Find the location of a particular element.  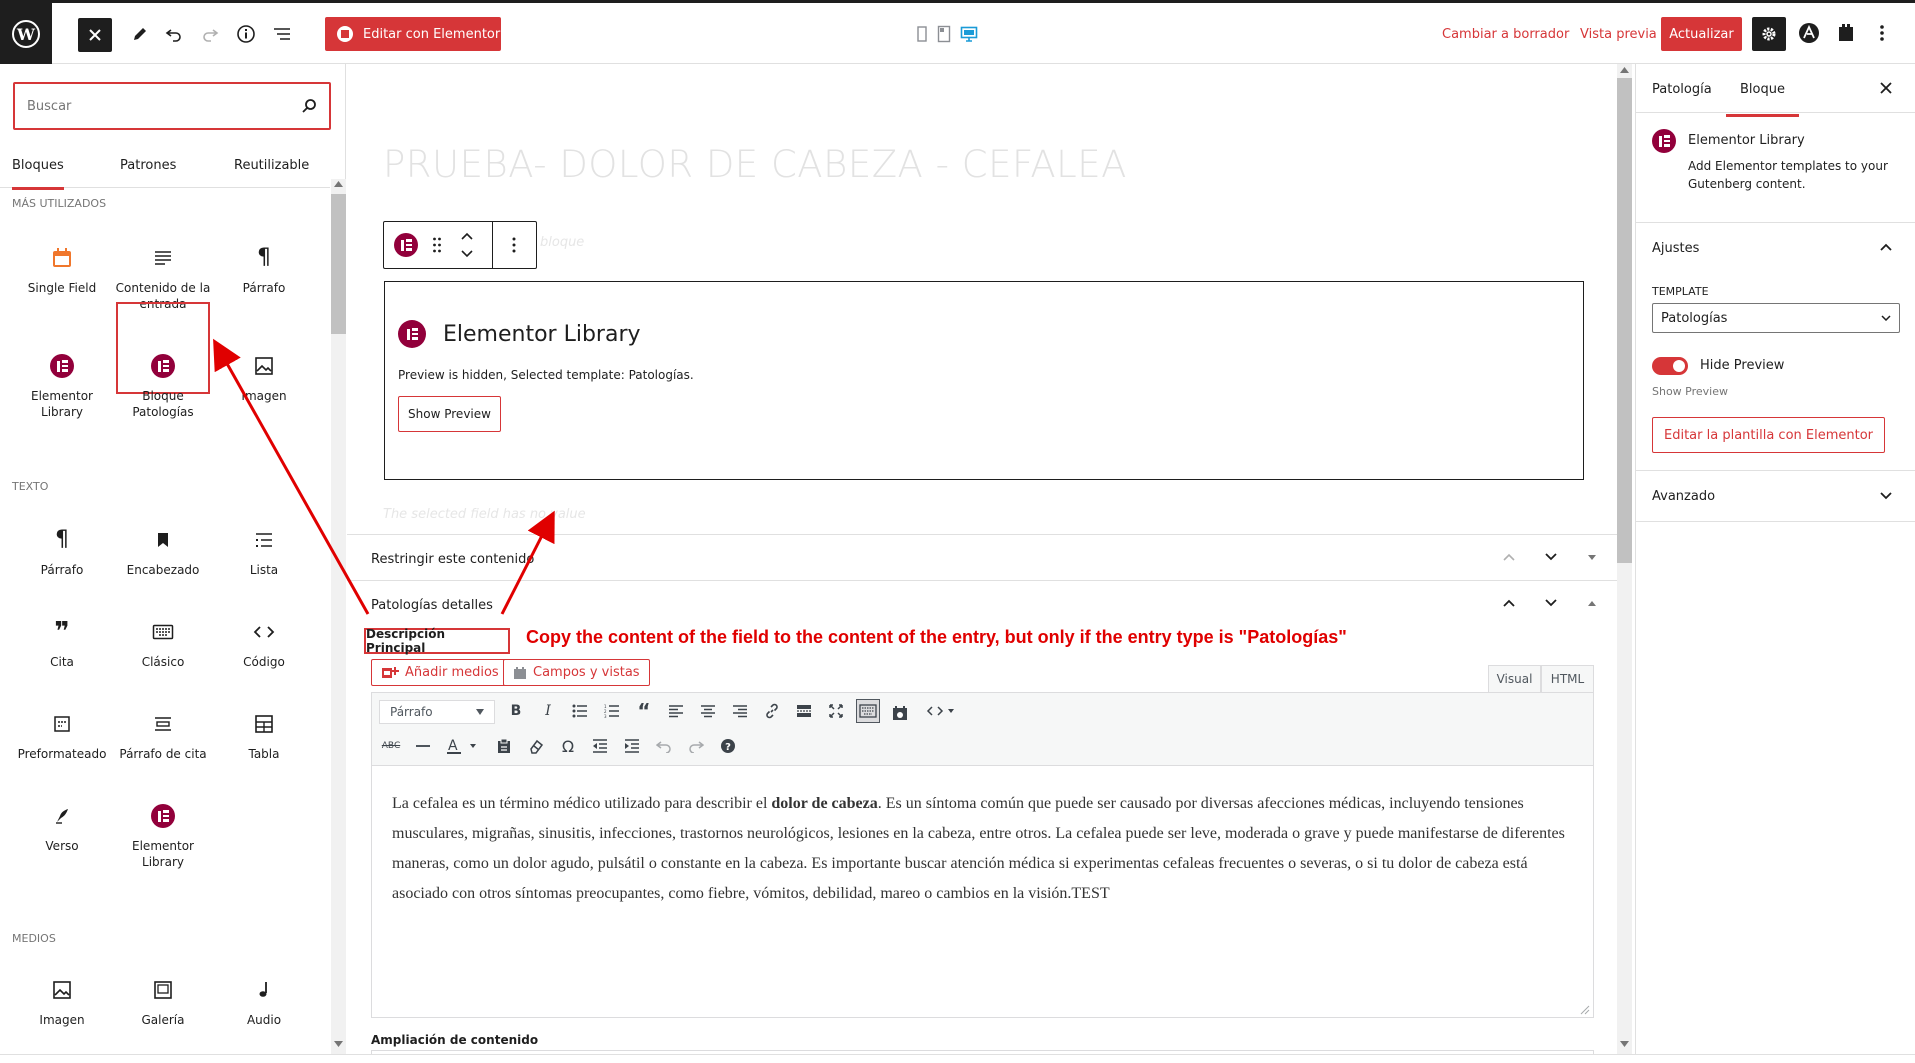

bold-icon: B is located at coordinates (516, 711).